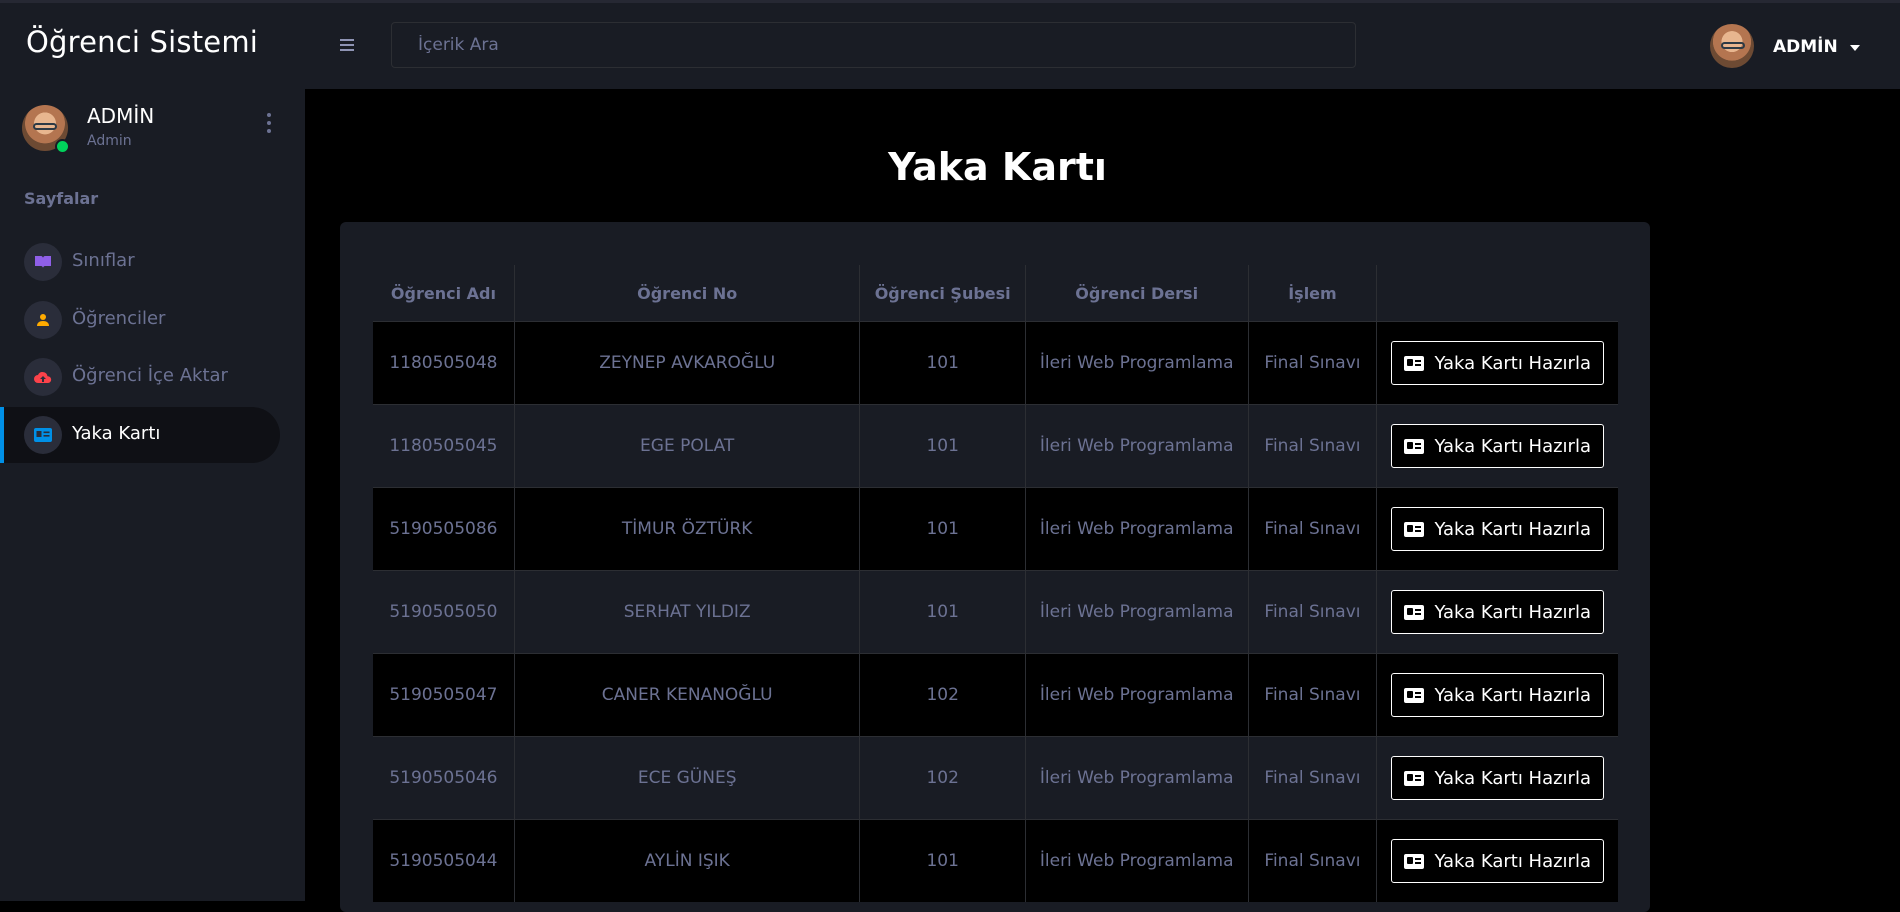 This screenshot has width=1900, height=912. Describe the element at coordinates (687, 293) in the screenshot. I see `column-header: Öğrenci No` at that location.